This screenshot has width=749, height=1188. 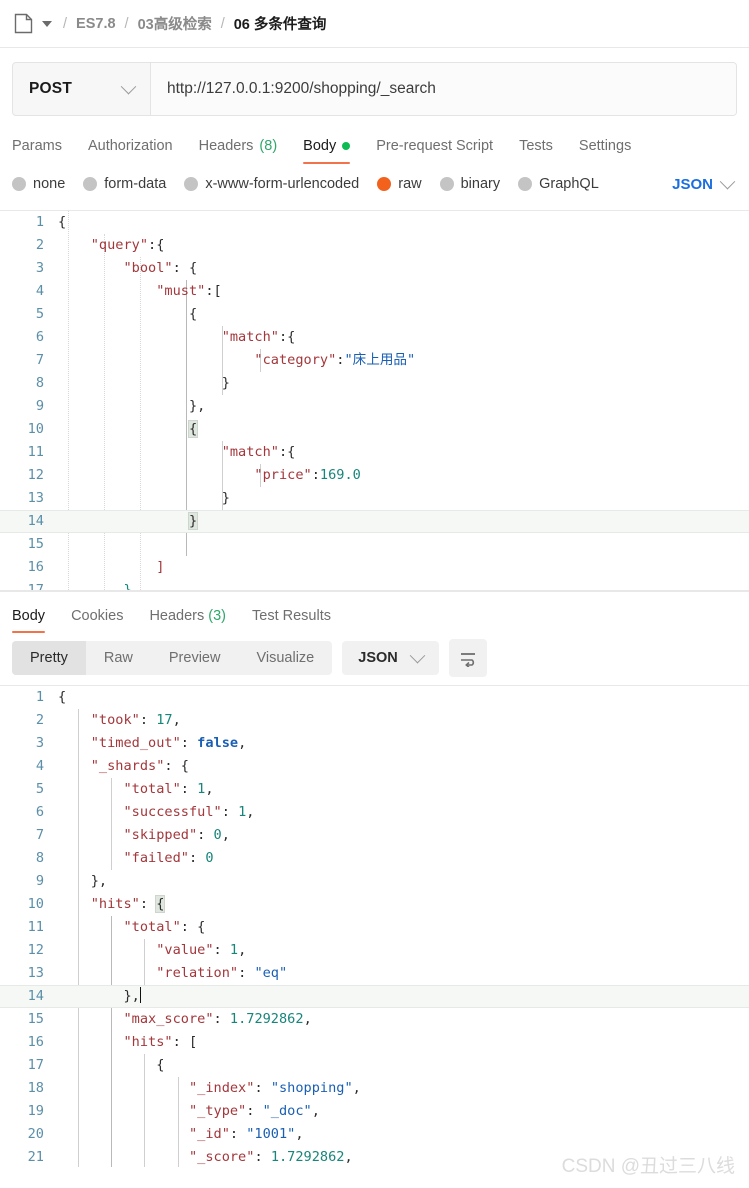 What do you see at coordinates (135, 184) in the screenshot?
I see `body-type-label: form-data` at bounding box center [135, 184].